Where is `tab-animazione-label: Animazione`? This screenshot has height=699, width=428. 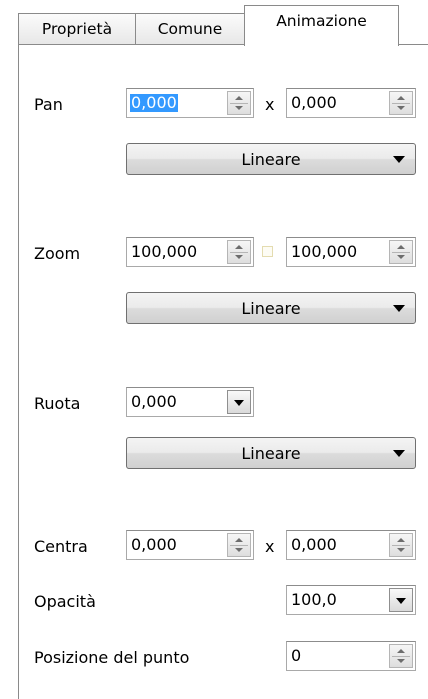 tab-animazione-label: Animazione is located at coordinates (321, 21).